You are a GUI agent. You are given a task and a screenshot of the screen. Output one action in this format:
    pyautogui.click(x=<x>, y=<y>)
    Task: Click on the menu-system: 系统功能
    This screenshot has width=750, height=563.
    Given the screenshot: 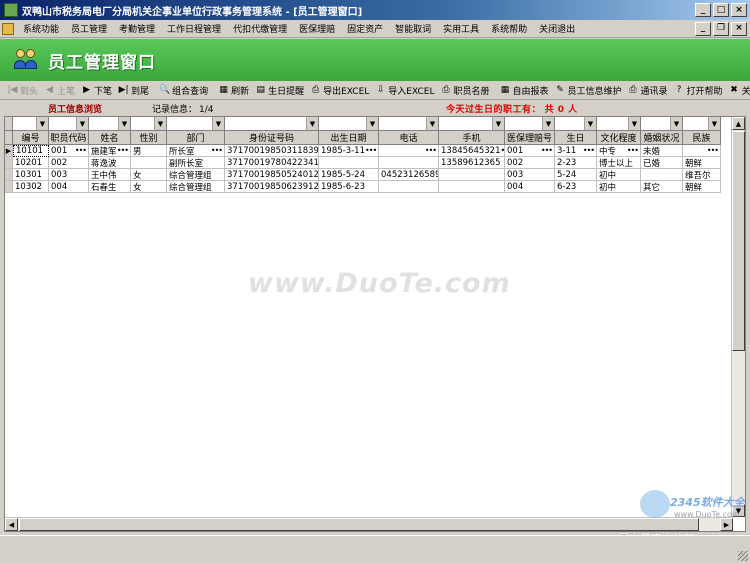 What is the action you would take?
    pyautogui.click(x=41, y=28)
    